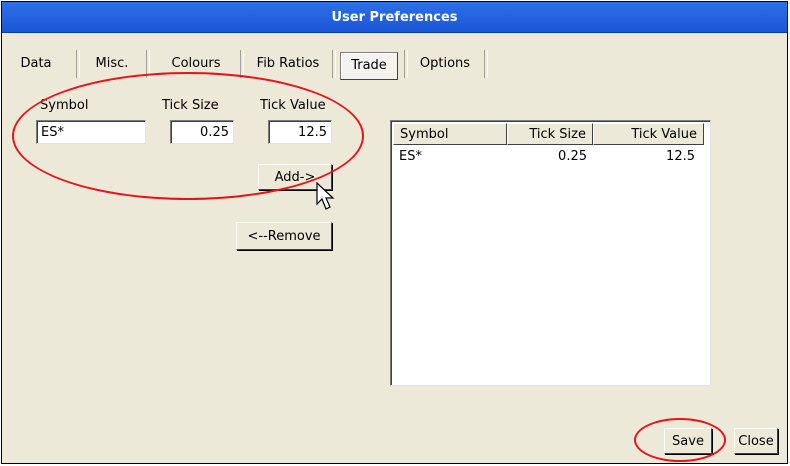  I want to click on save-button-label: Save, so click(688, 441).